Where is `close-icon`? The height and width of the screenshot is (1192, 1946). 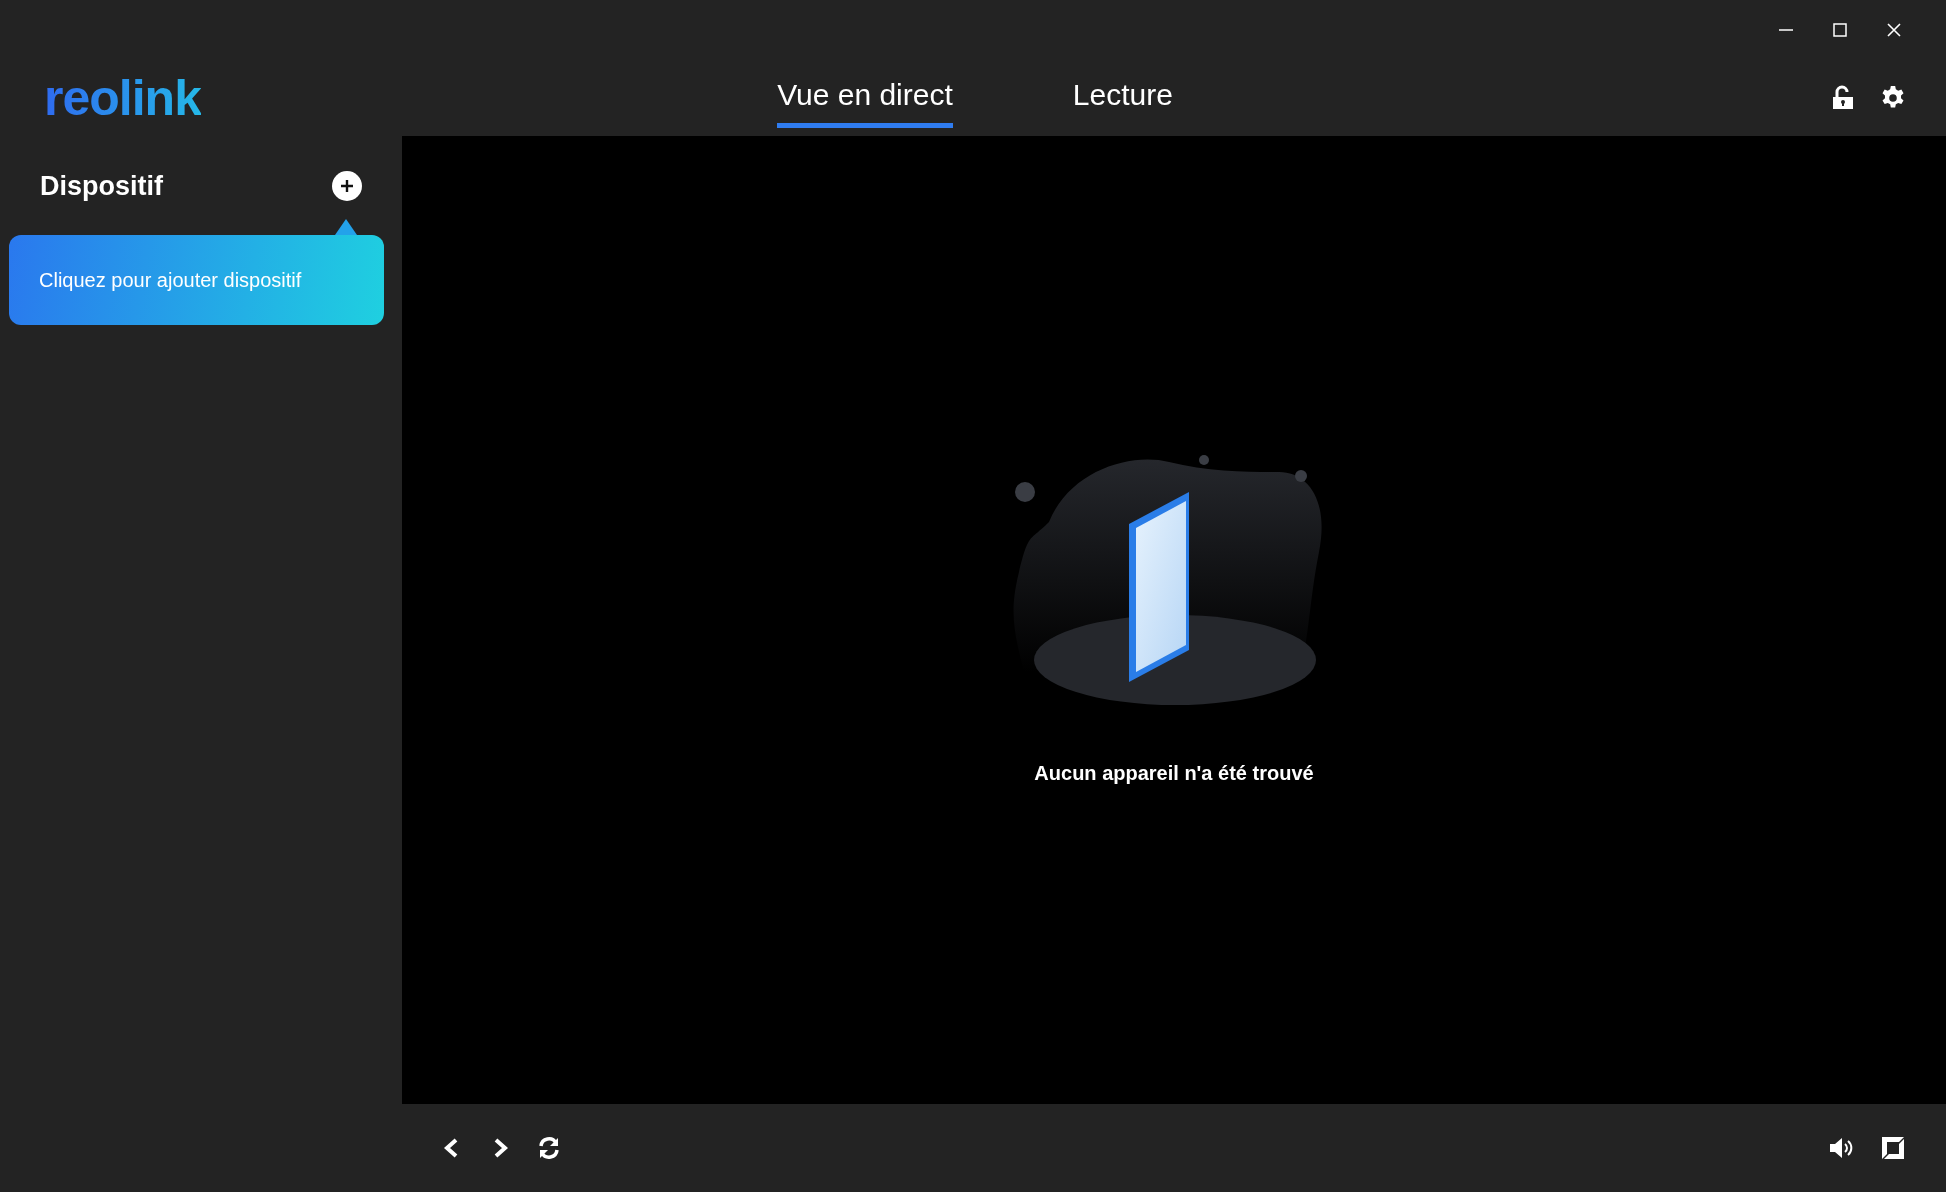
close-icon is located at coordinates (1894, 30).